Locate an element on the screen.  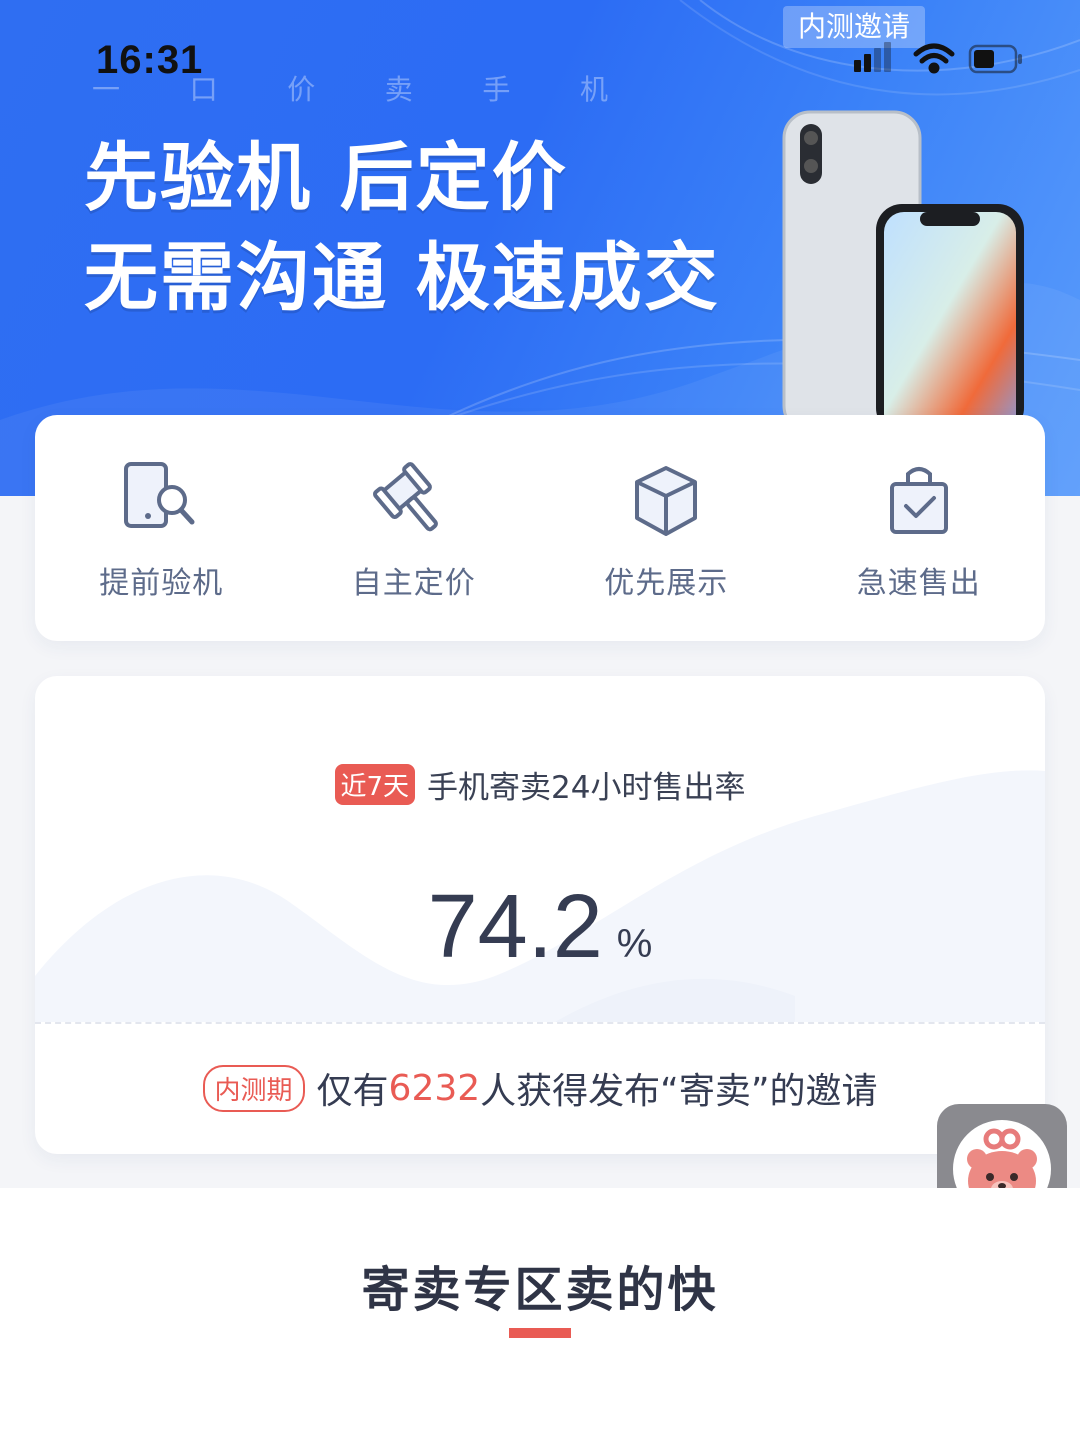
feature-set-price: 自主定价 is located at coordinates (414, 531).